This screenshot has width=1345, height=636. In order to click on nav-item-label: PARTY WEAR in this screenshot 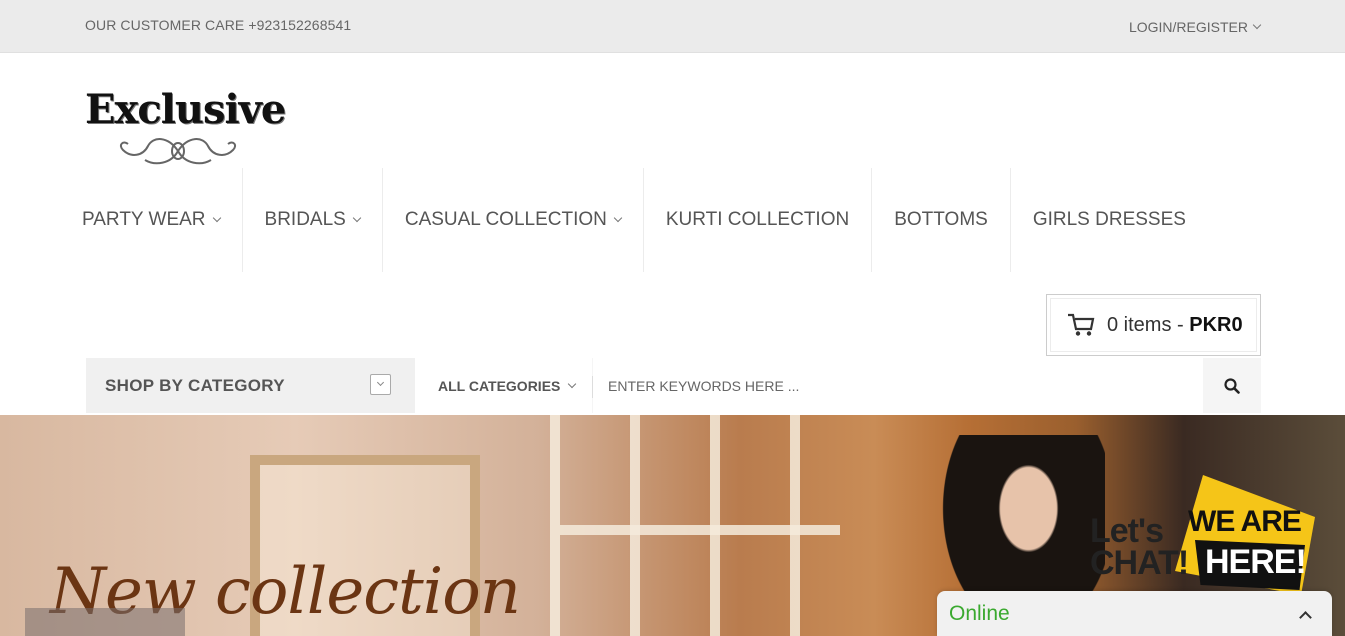, I will do `click(144, 219)`.